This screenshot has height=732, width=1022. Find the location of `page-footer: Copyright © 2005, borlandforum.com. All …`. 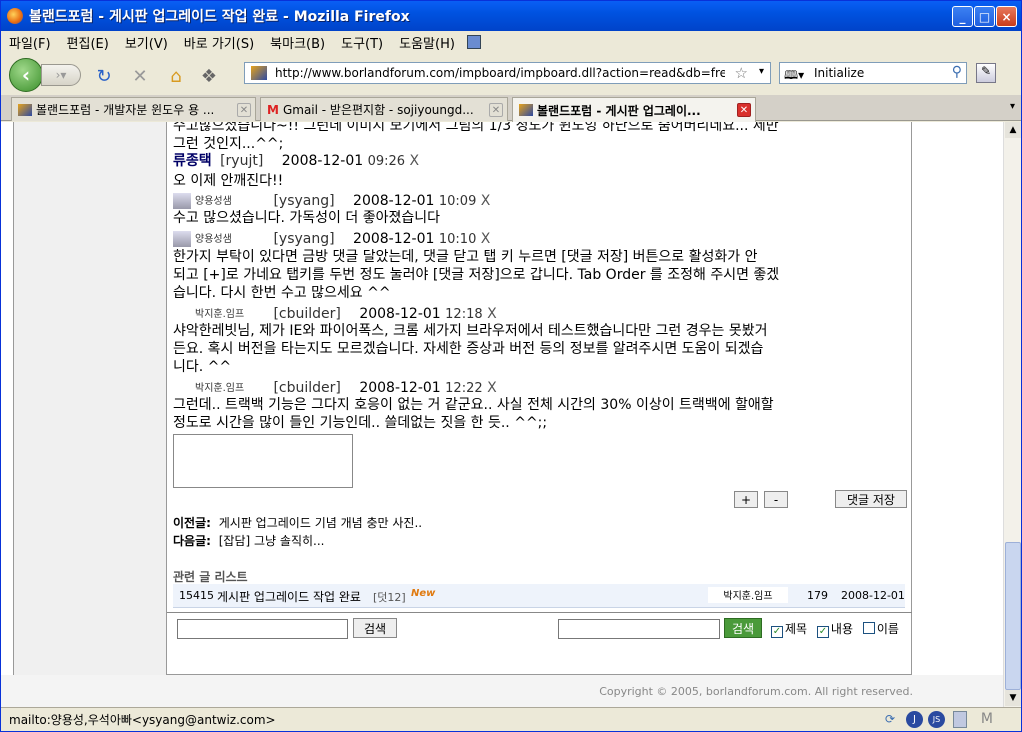

page-footer: Copyright © 2005, borlandforum.com. All … is located at coordinates (502, 691).